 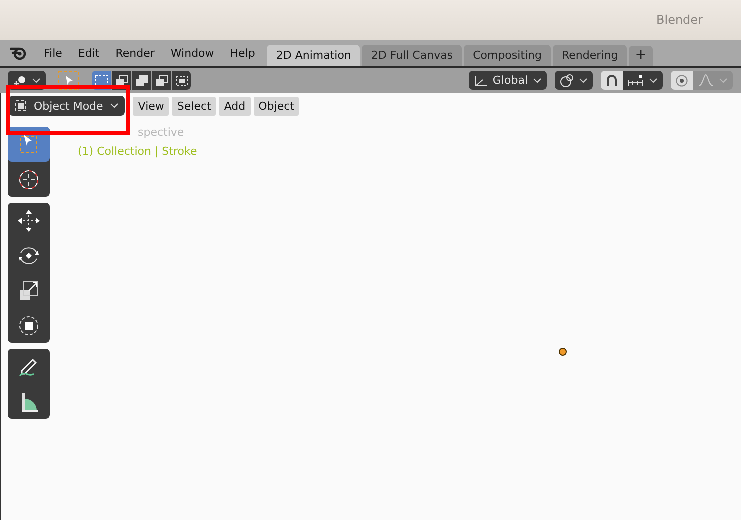 What do you see at coordinates (481, 80) in the screenshot?
I see `axes-icon` at bounding box center [481, 80].